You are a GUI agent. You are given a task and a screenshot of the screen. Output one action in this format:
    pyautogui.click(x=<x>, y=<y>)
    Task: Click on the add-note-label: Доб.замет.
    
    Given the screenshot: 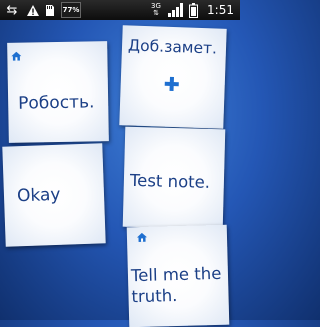 What is the action you would take?
    pyautogui.click(x=172, y=47)
    